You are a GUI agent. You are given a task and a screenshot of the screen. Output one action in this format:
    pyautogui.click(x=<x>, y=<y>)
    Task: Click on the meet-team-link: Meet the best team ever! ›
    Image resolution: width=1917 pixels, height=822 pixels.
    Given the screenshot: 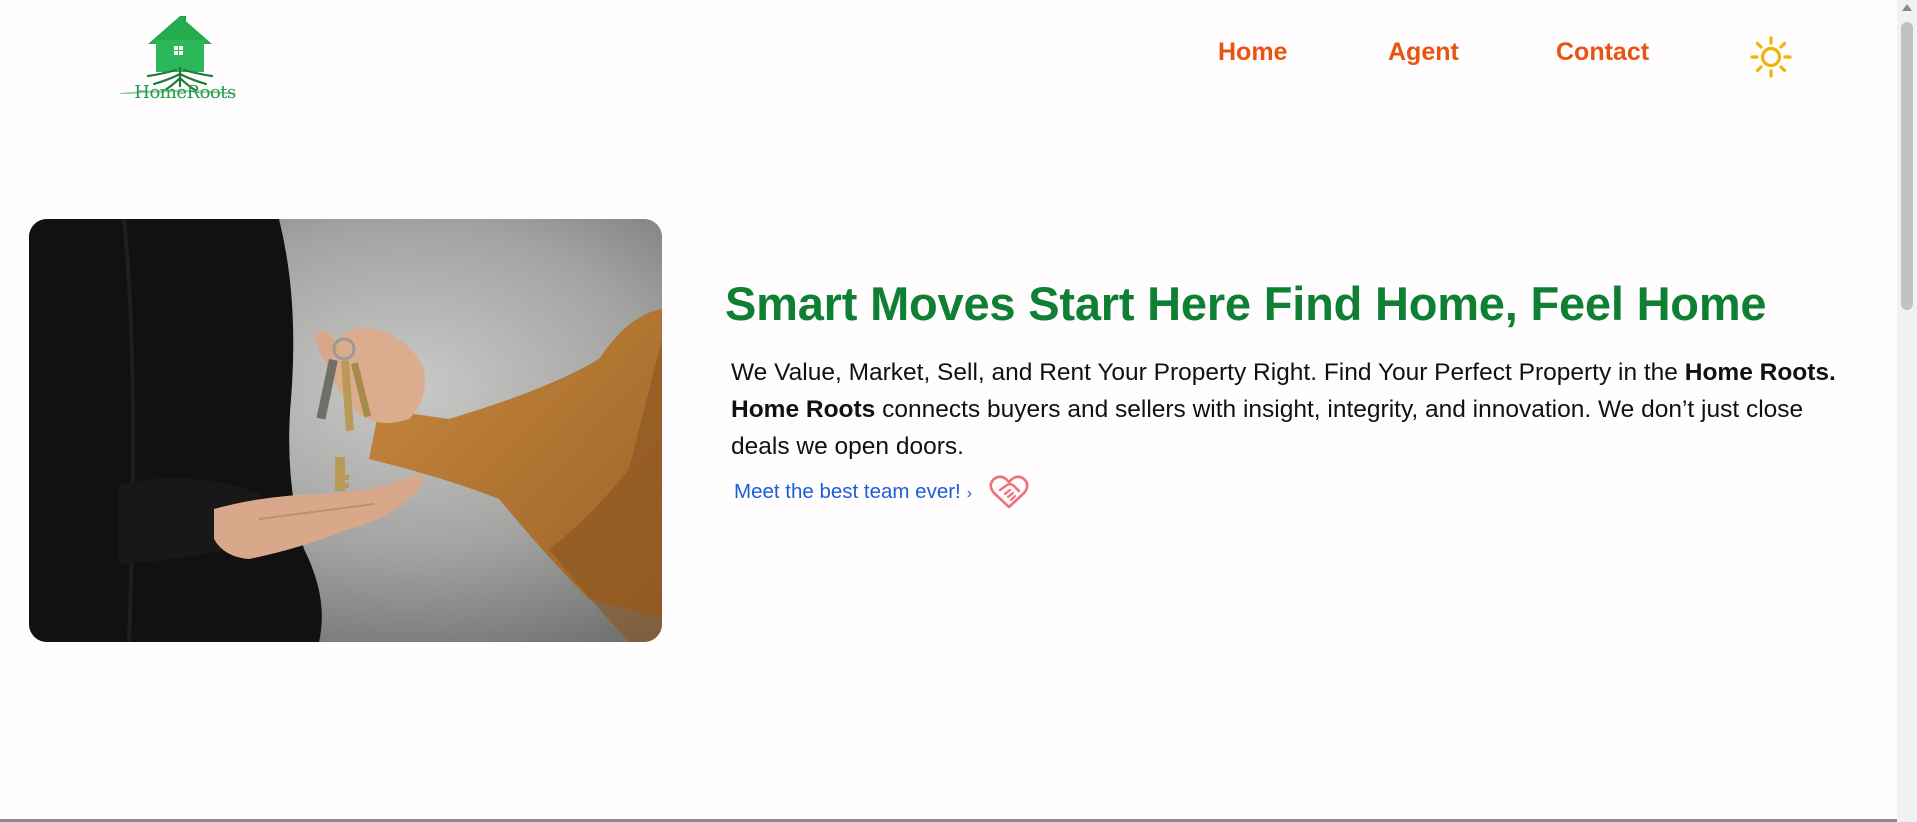 What is the action you would take?
    pyautogui.click(x=853, y=492)
    